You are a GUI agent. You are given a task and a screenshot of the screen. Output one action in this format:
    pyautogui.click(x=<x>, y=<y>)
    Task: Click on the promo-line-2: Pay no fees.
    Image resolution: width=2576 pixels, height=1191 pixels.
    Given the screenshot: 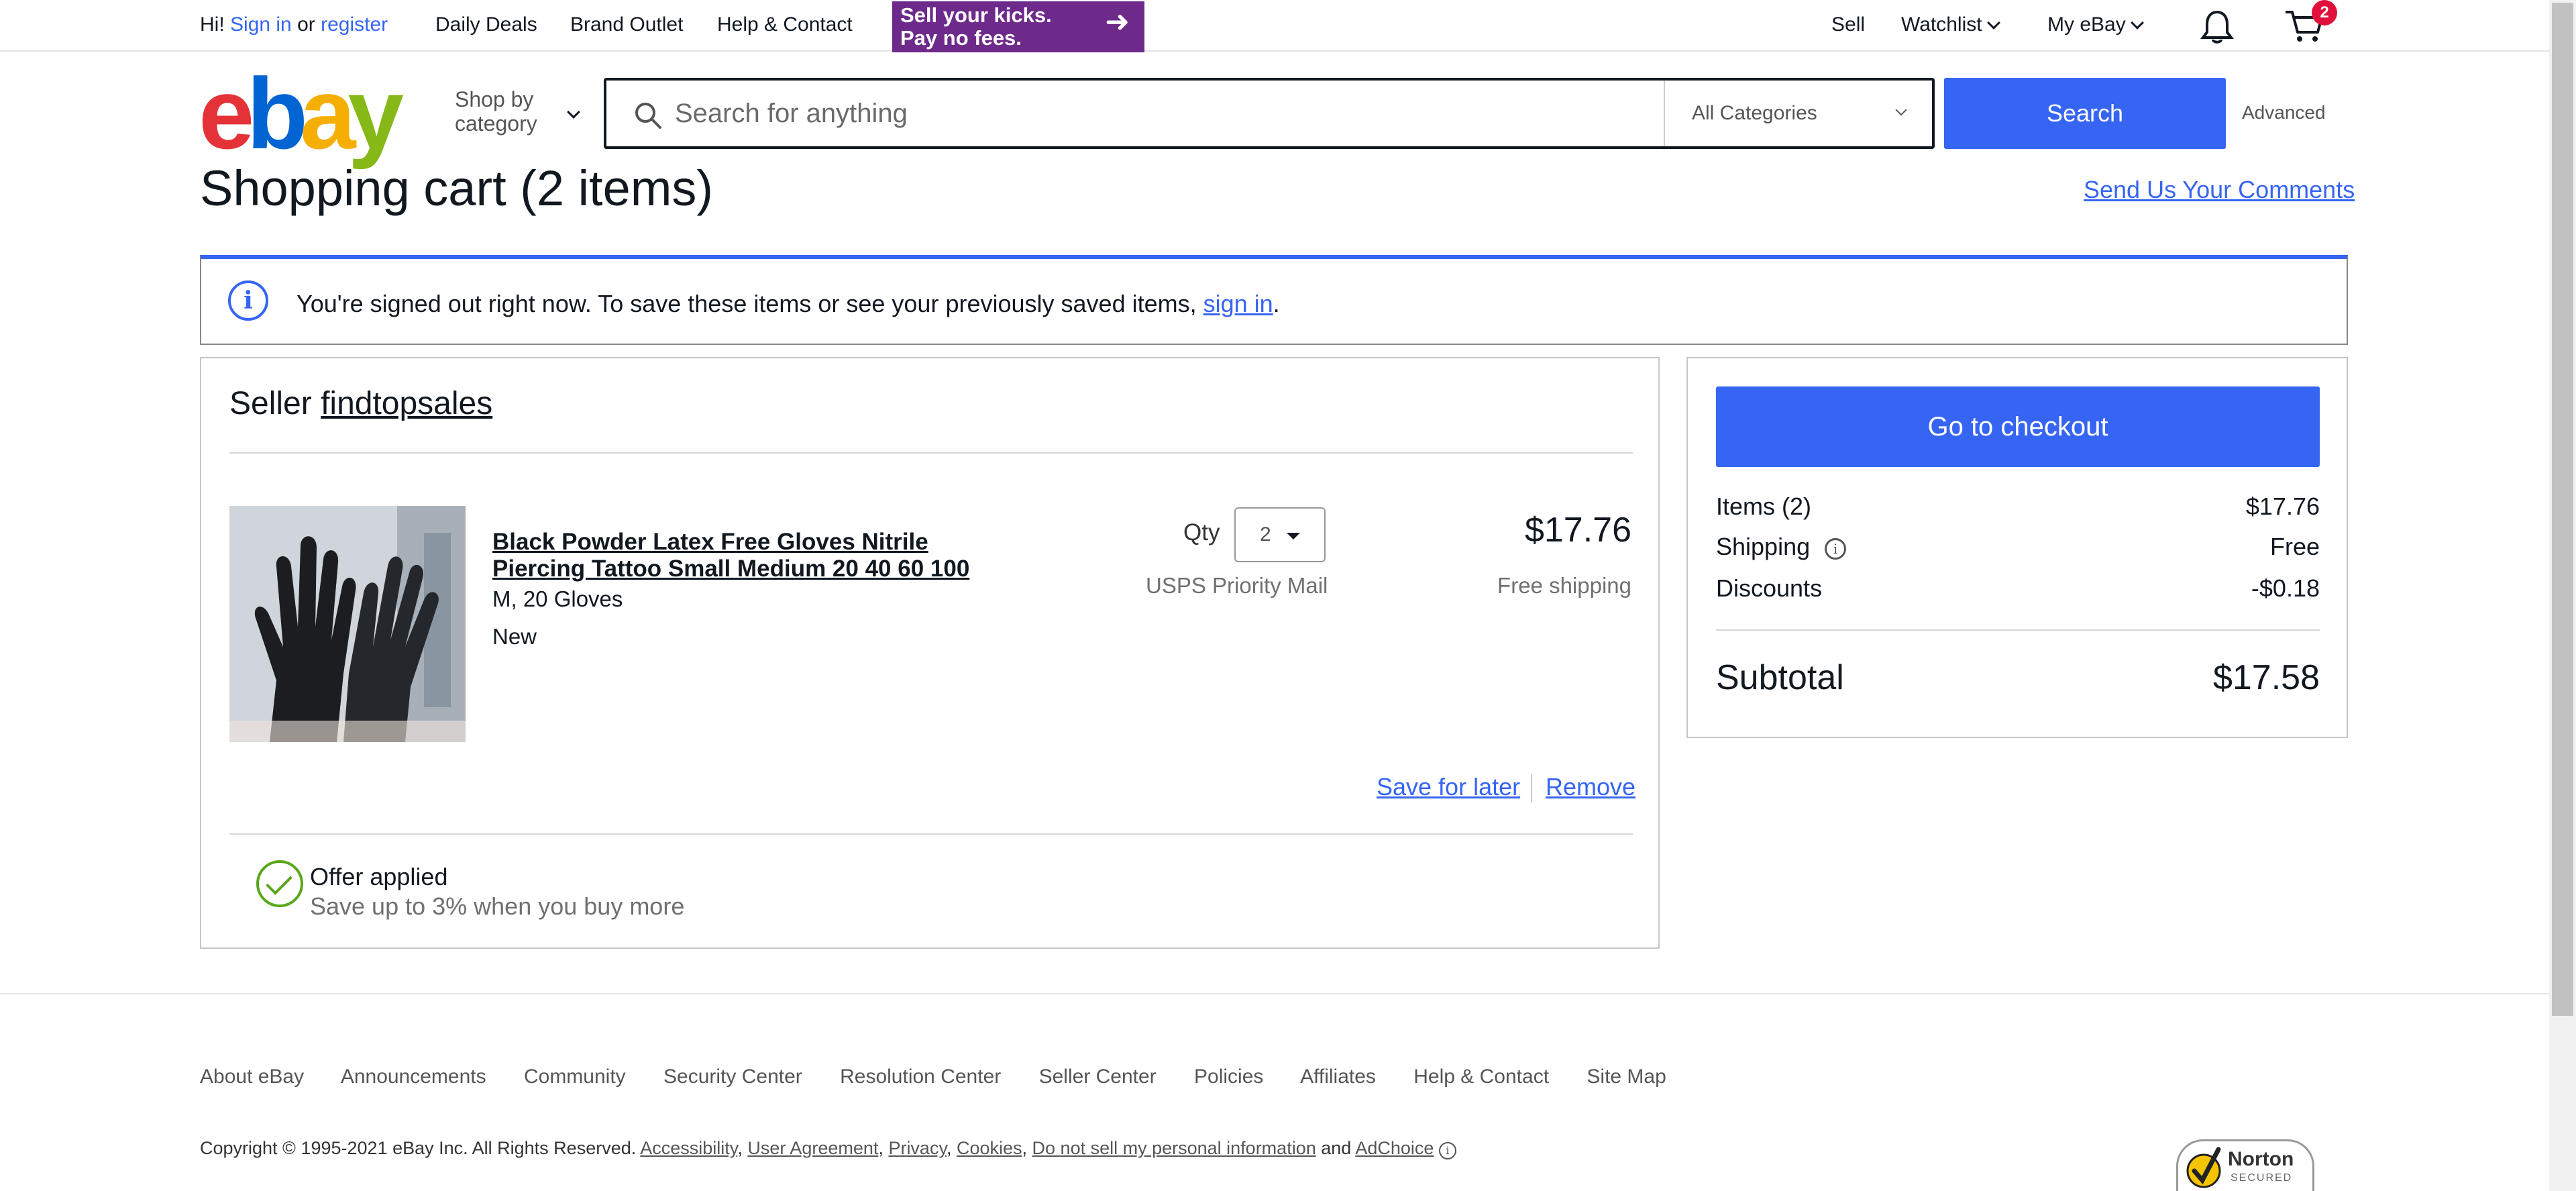 What is the action you would take?
    pyautogui.click(x=961, y=38)
    